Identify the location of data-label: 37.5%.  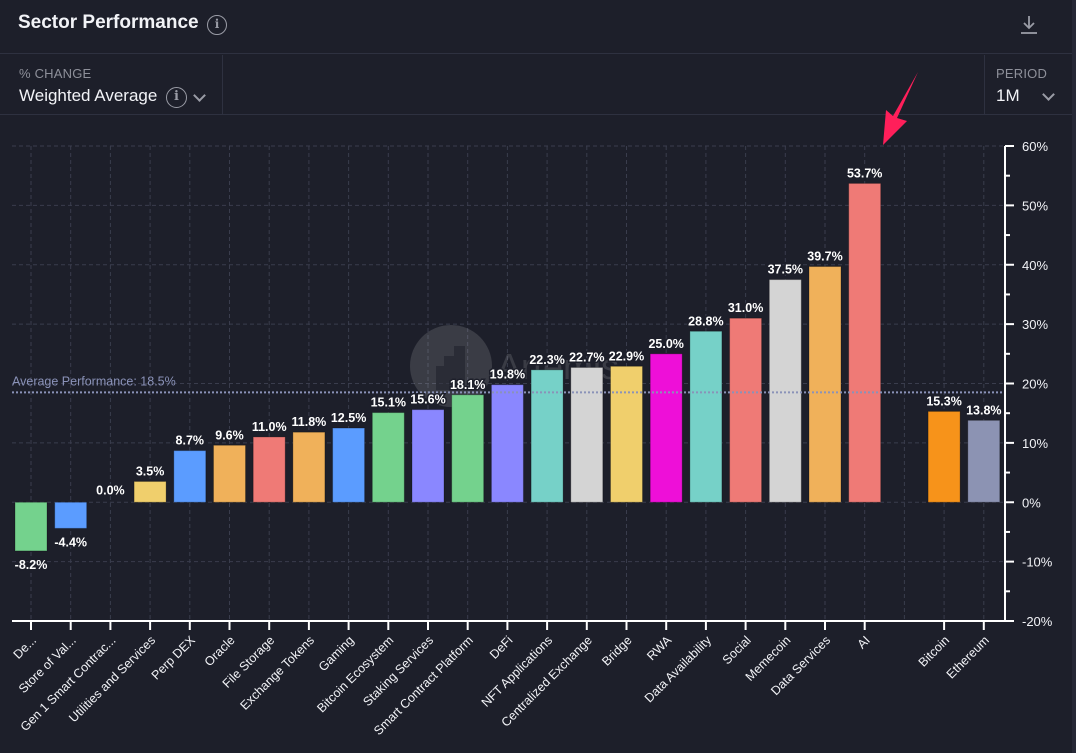
(785, 270).